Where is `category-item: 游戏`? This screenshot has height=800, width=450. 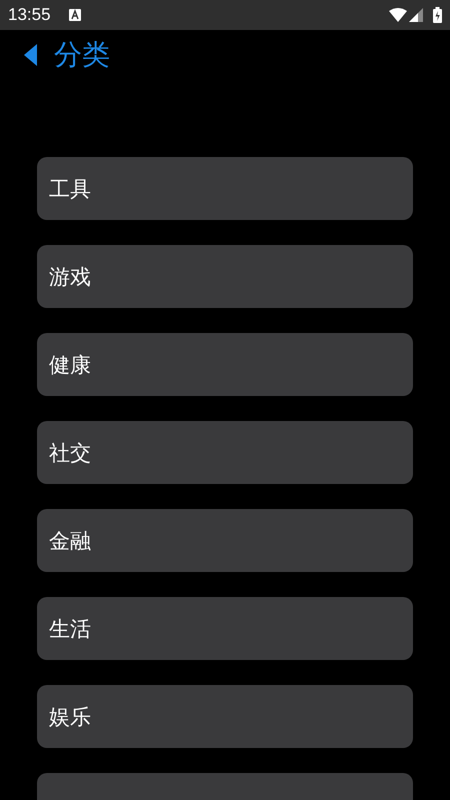 category-item: 游戏 is located at coordinates (225, 276).